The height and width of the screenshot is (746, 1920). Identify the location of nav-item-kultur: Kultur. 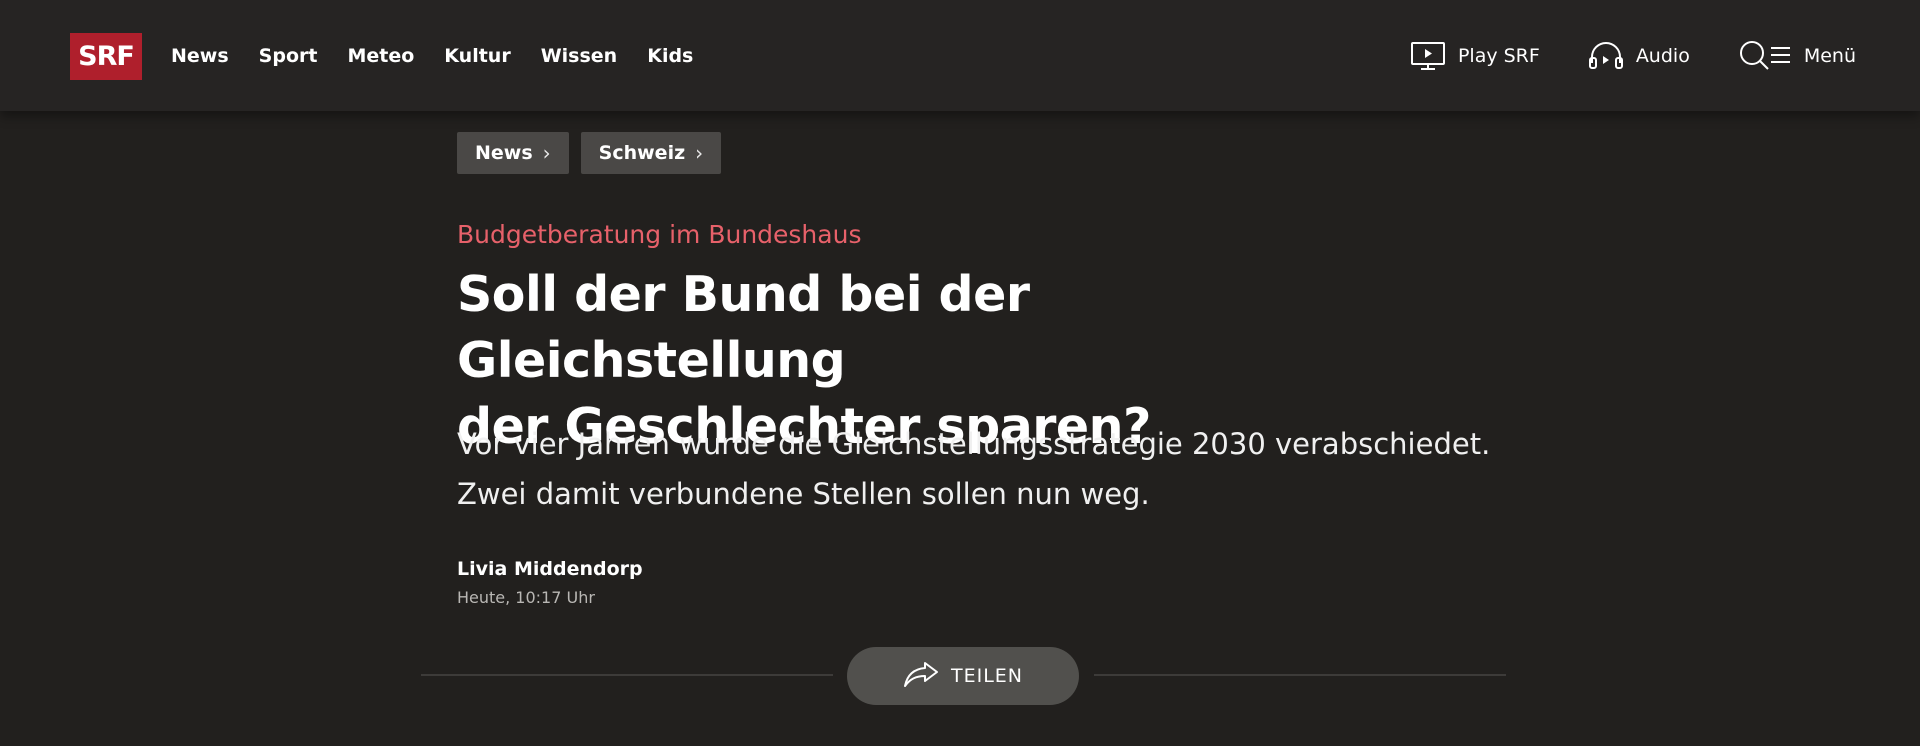
(477, 56).